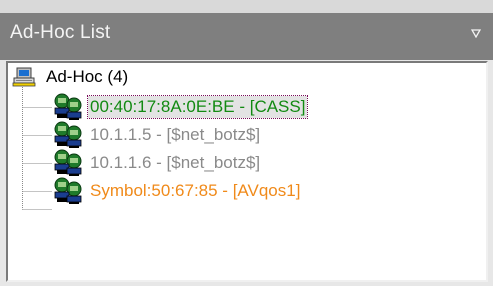  I want to click on tree-node-label: 00:40:17:8A:0E:BE - [CASS], so click(197, 107).